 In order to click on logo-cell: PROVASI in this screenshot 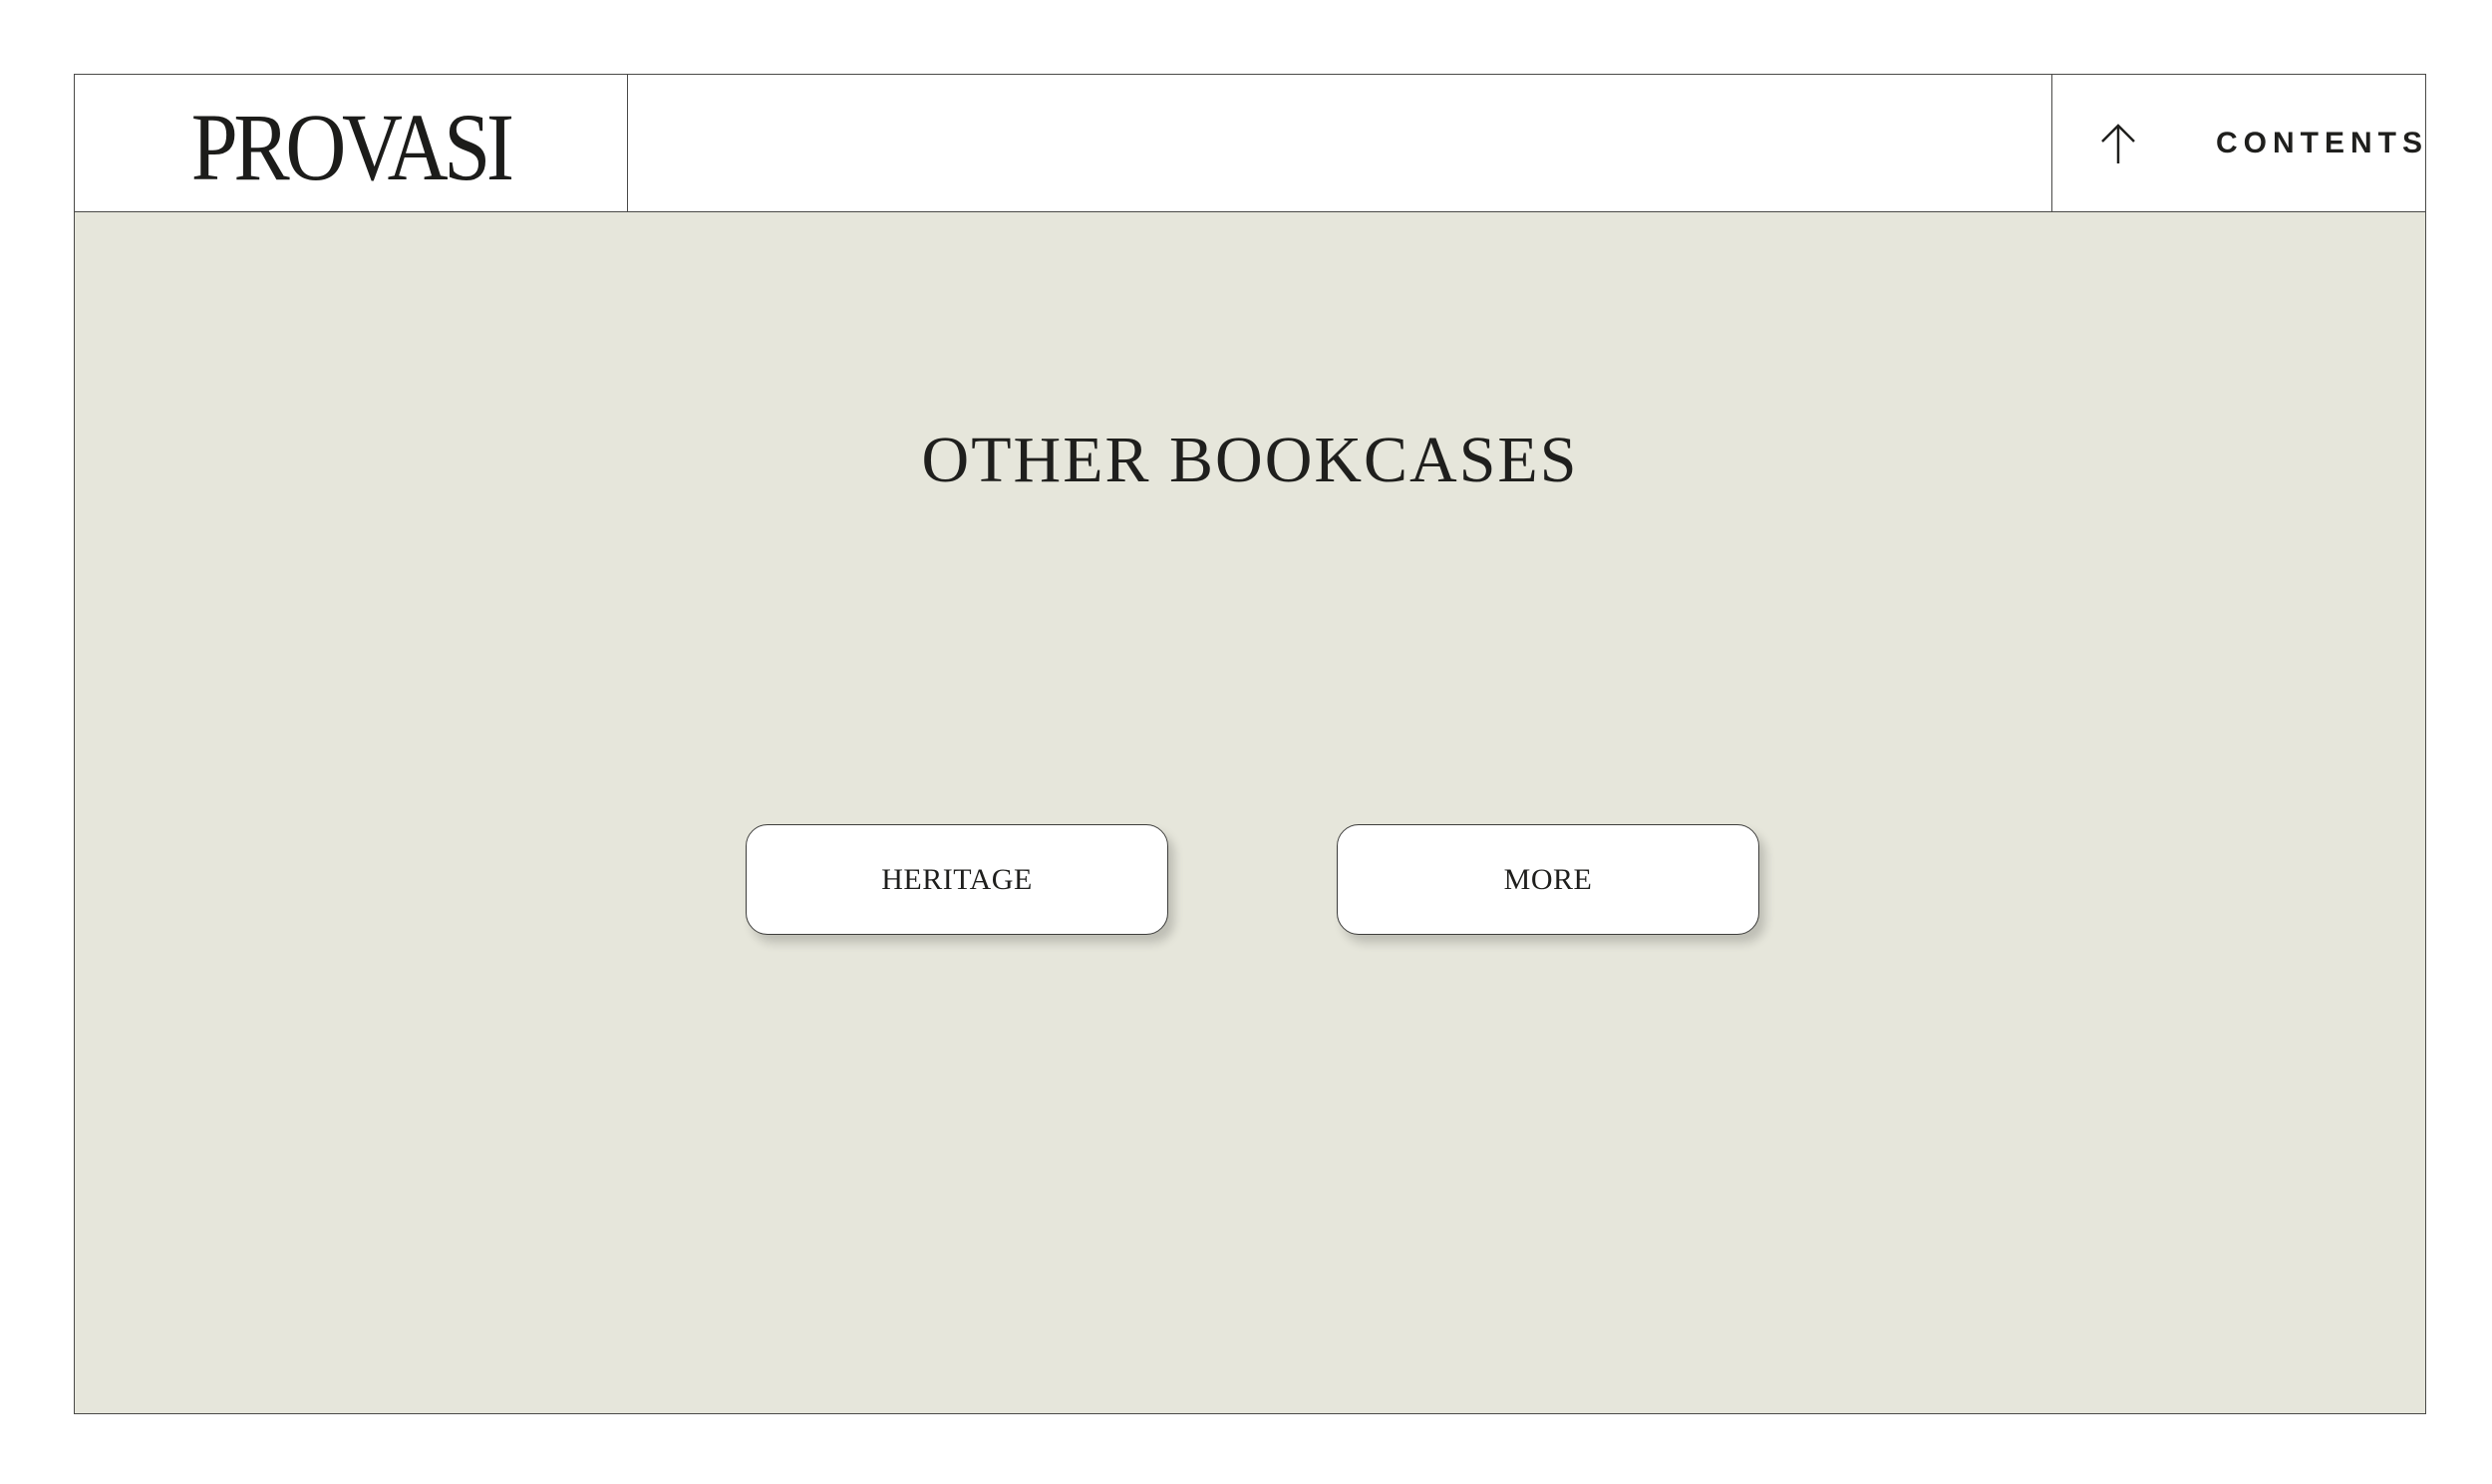, I will do `click(351, 143)`.